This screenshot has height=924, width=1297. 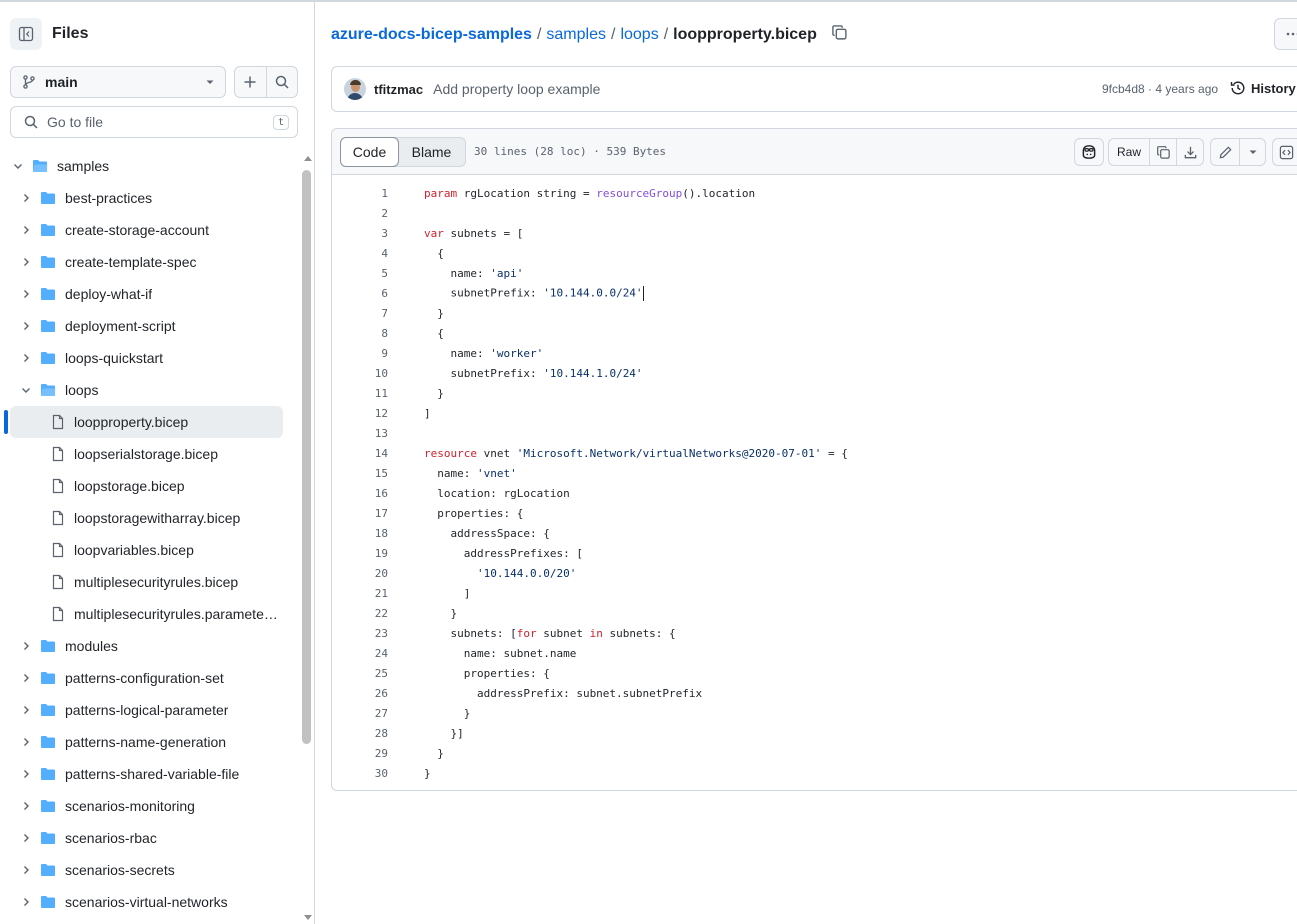 I want to click on tree-folder: scenarios-virtual-networks, so click(x=150, y=902).